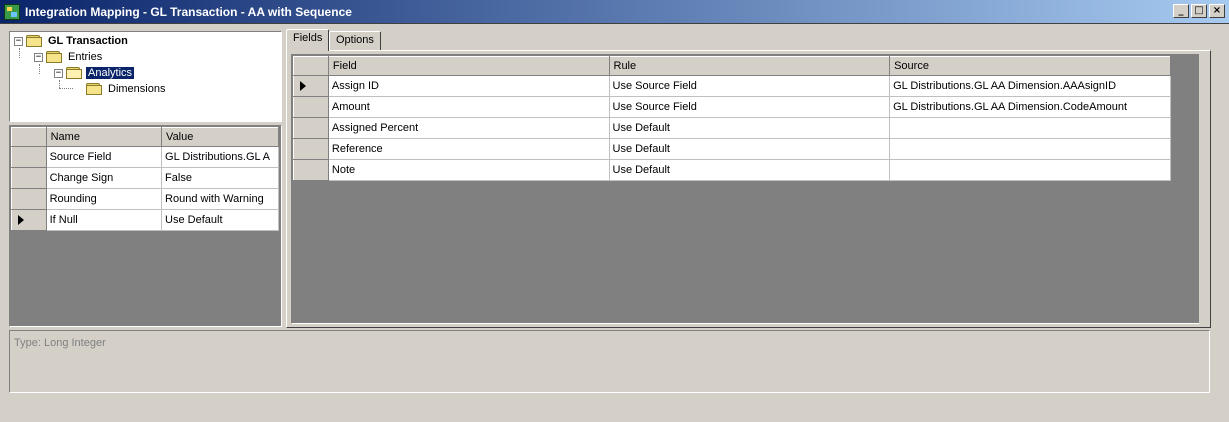 The height and width of the screenshot is (422, 1229). I want to click on table-row: Note Use Default, so click(732, 170).